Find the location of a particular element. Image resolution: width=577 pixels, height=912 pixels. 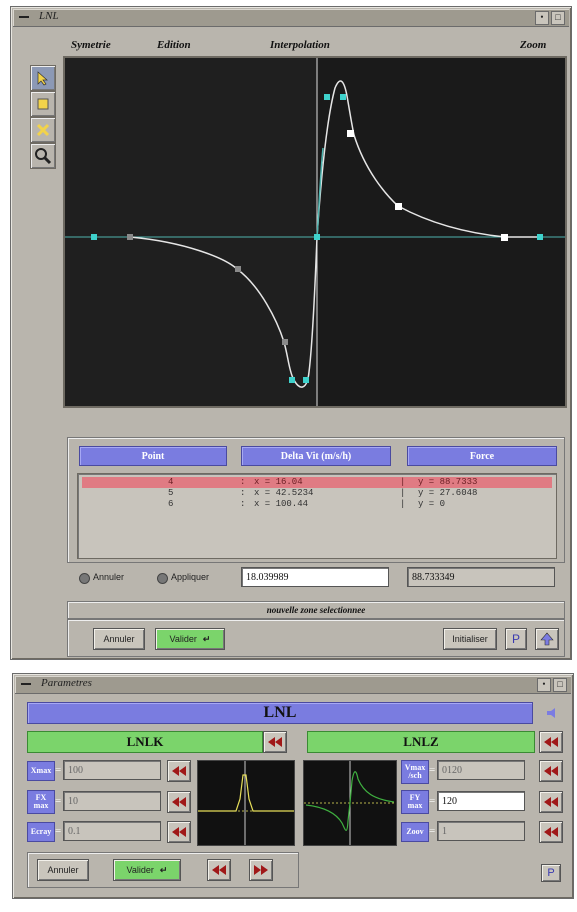

lnl-titlebar: LNL • □ is located at coordinates (291, 18).